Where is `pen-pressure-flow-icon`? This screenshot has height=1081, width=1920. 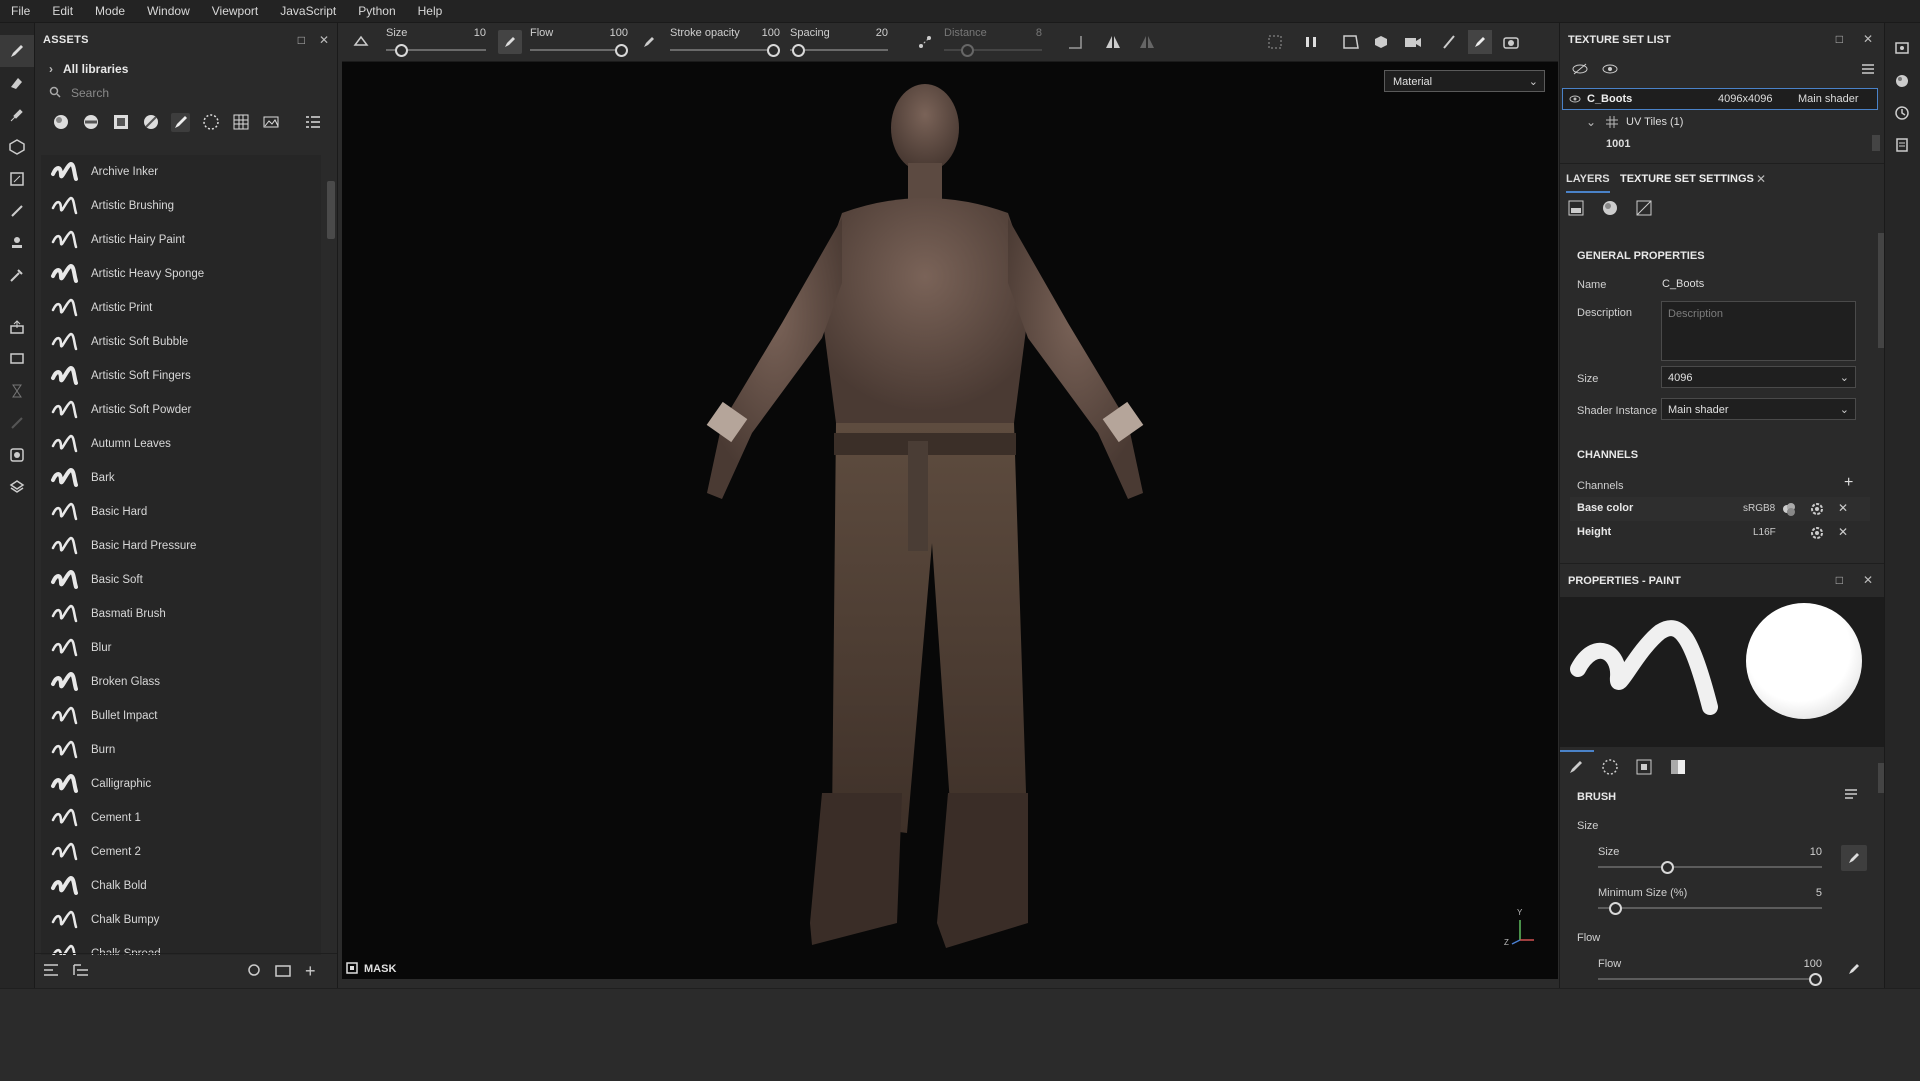
pen-pressure-flow-icon is located at coordinates (1854, 970).